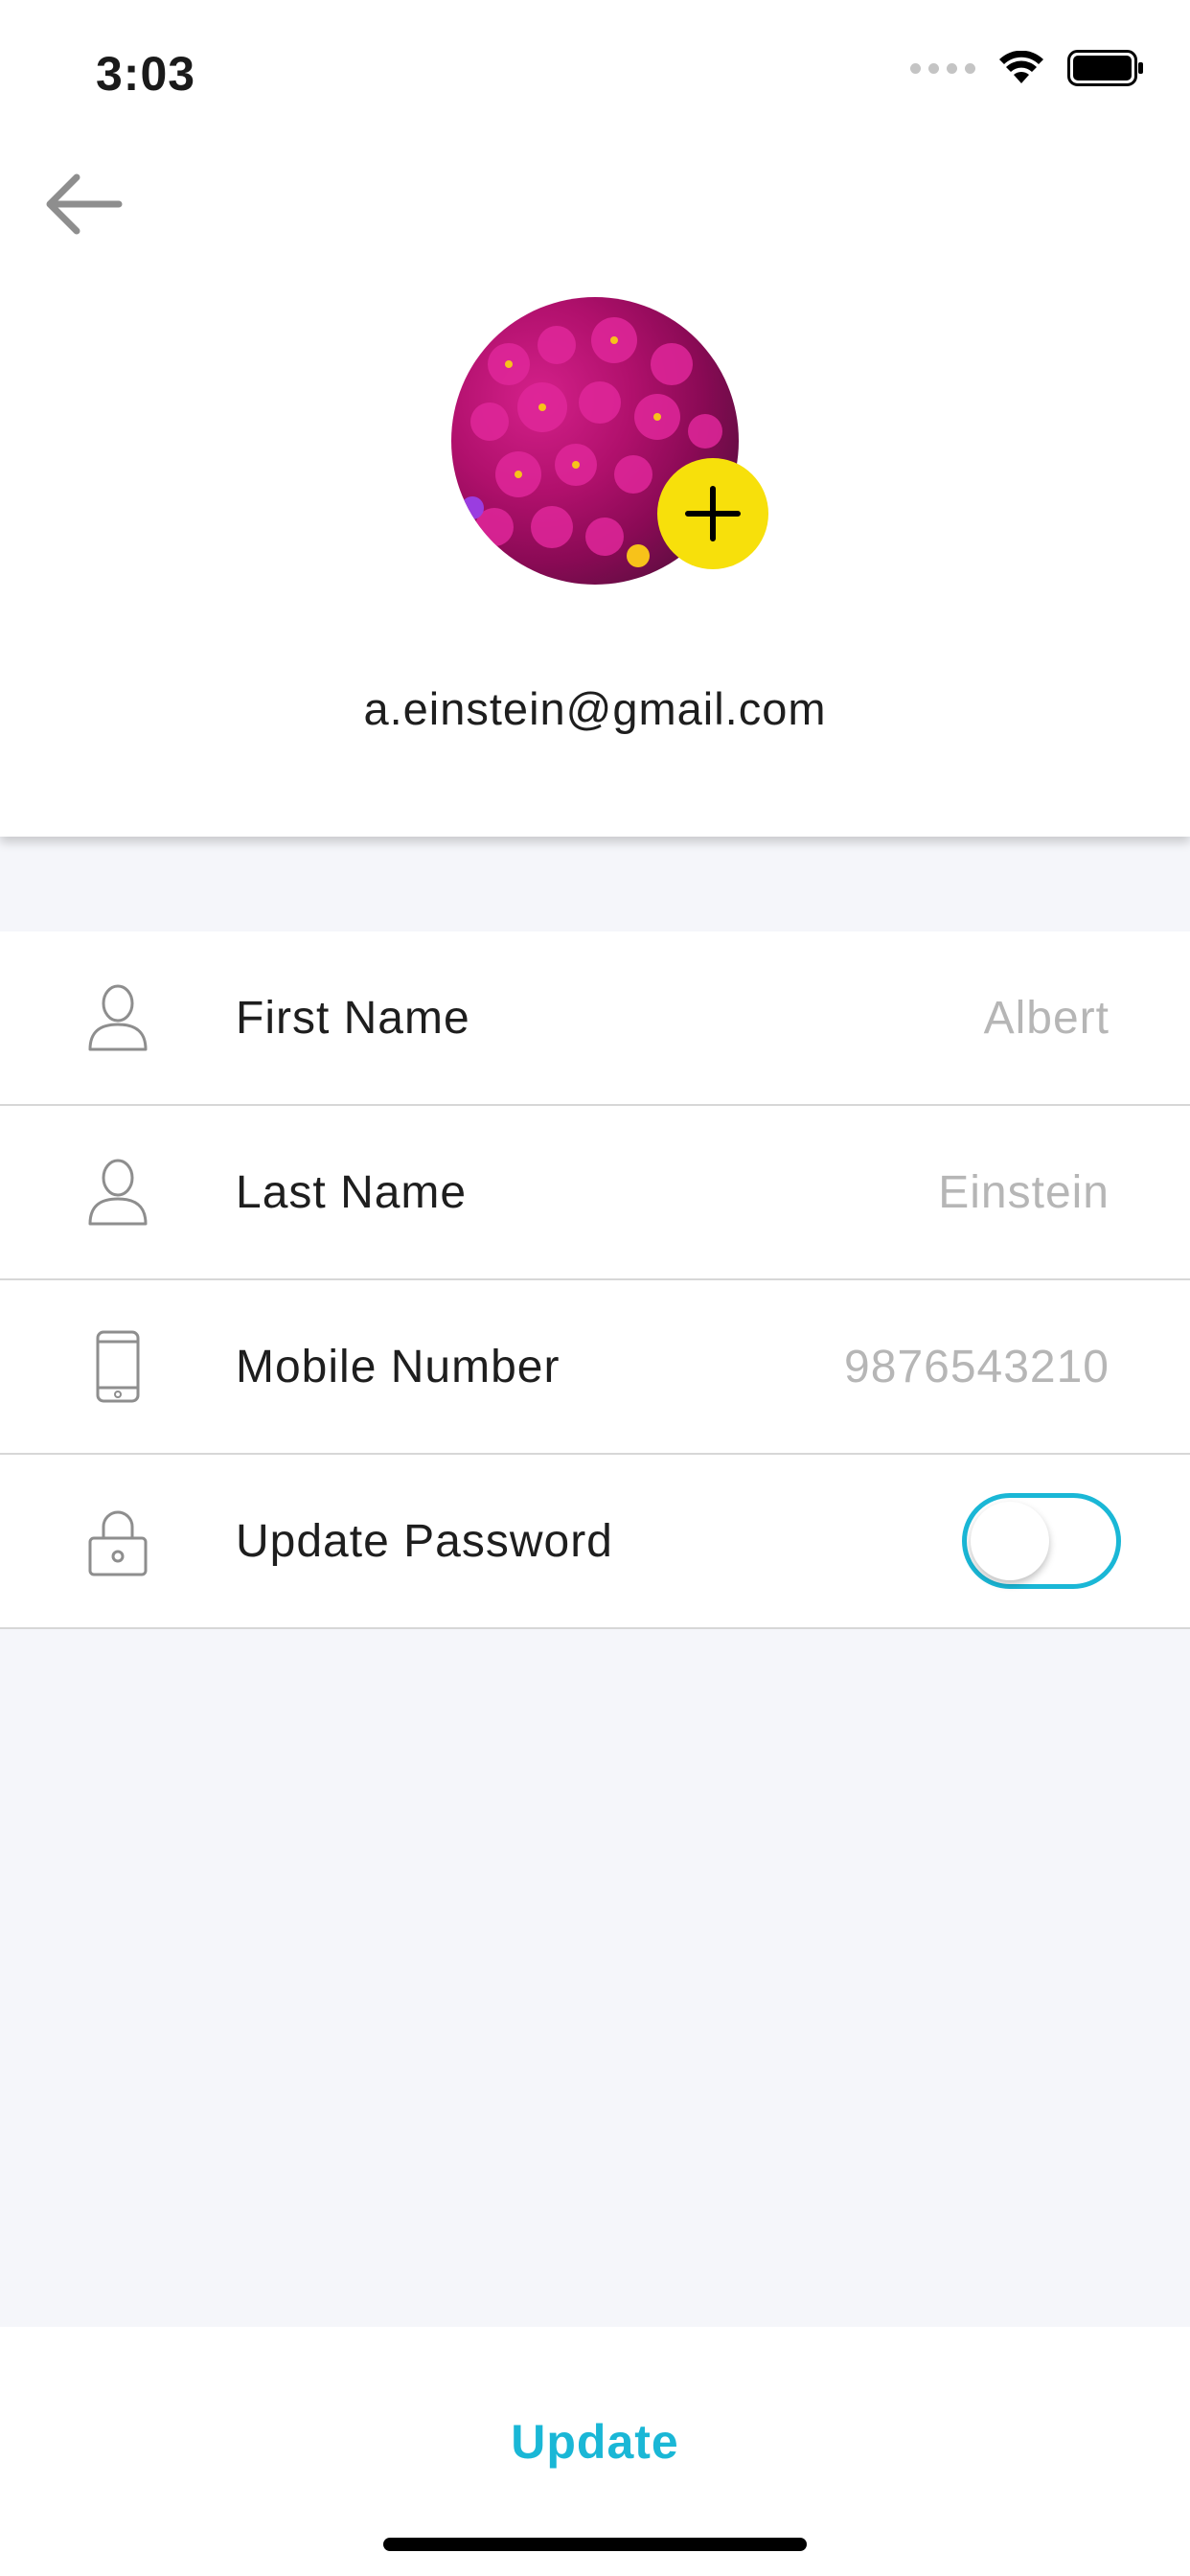  I want to click on status-icons, so click(1027, 68).